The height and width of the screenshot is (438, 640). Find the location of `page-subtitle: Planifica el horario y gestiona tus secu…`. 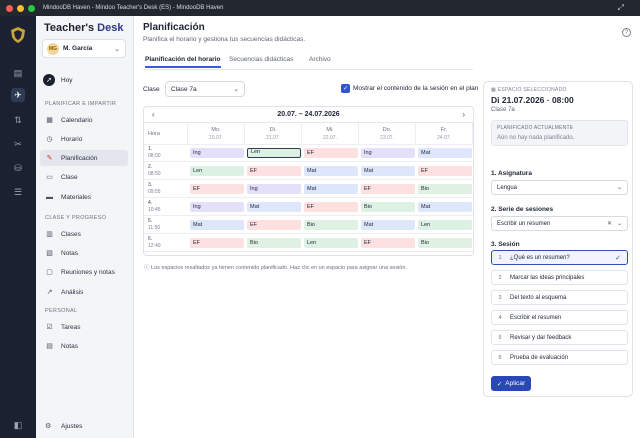

page-subtitle: Planifica el horario y gestiona tus secu… is located at coordinates (224, 39).